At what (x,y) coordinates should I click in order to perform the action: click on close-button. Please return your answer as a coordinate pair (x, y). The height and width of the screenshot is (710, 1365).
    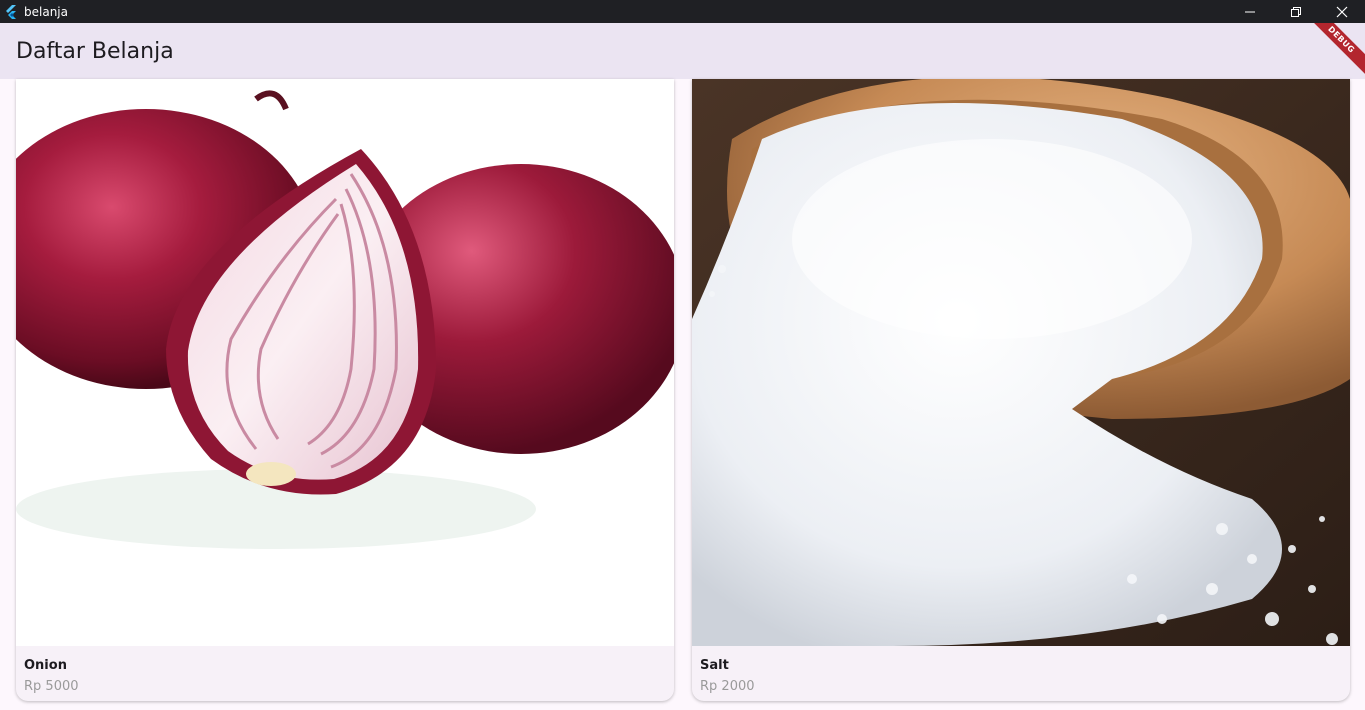
    Looking at the image, I should click on (1342, 11).